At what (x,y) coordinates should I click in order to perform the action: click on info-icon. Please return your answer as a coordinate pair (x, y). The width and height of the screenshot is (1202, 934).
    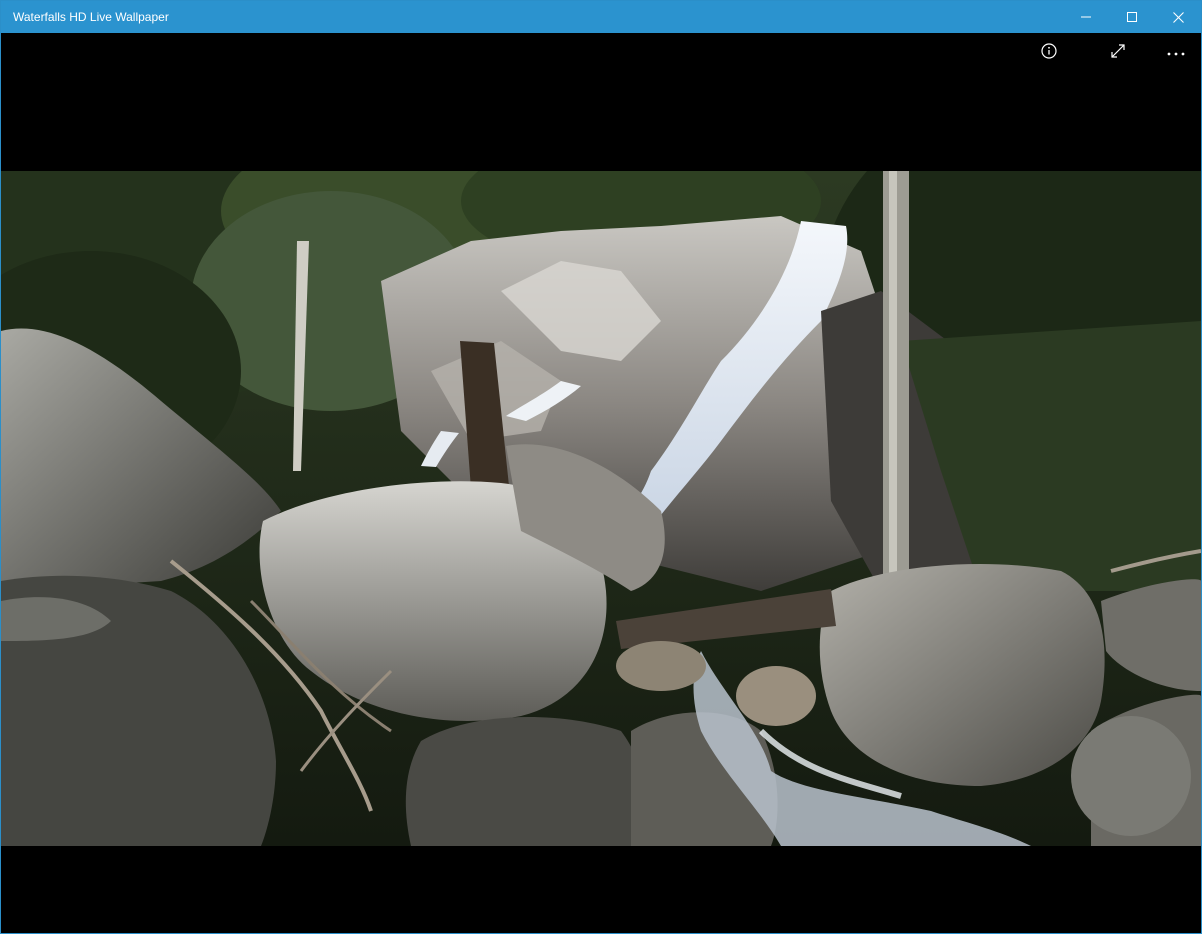
    Looking at the image, I should click on (1049, 53).